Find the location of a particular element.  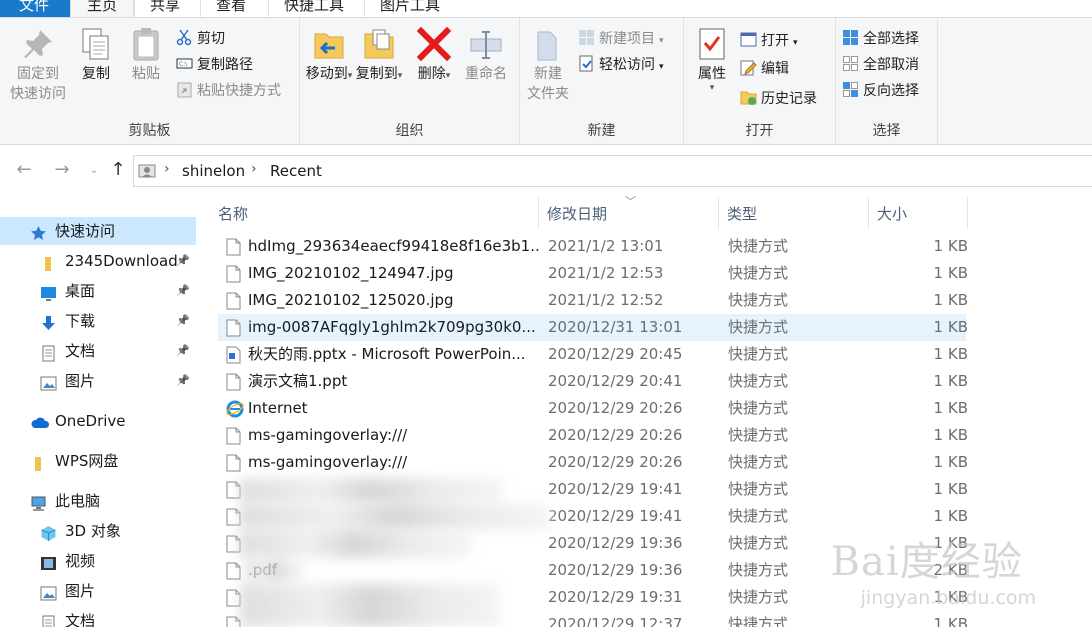

tab-view: 查看 is located at coordinates (234, 8).